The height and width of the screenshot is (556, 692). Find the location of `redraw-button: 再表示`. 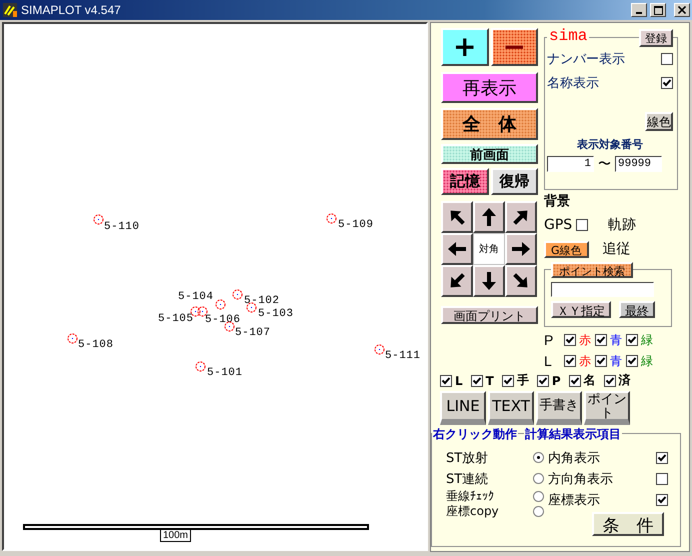

redraw-button: 再表示 is located at coordinates (489, 87).